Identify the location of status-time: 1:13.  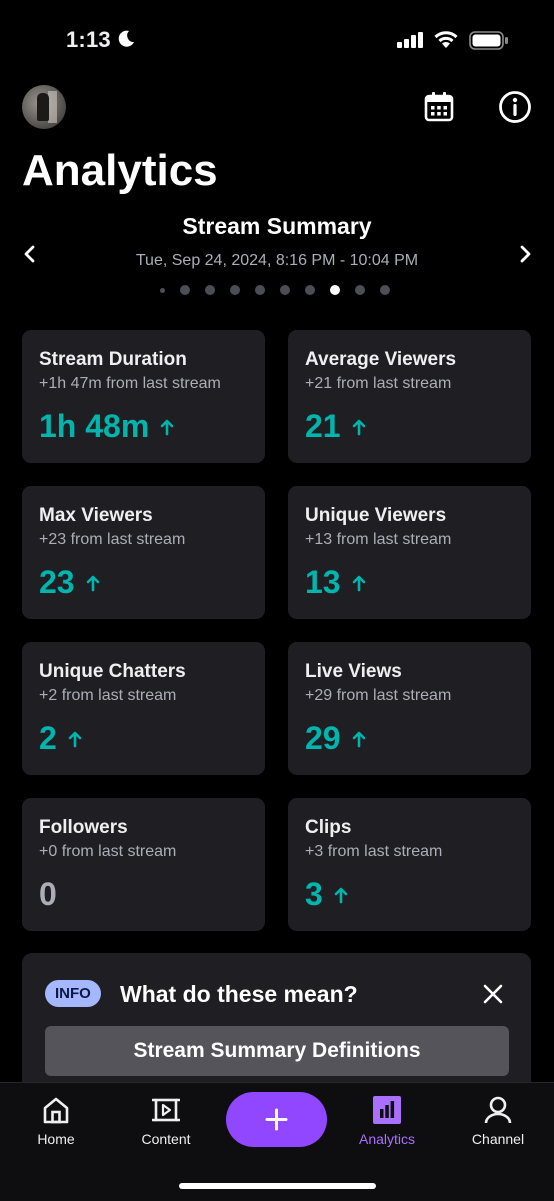
(88, 39).